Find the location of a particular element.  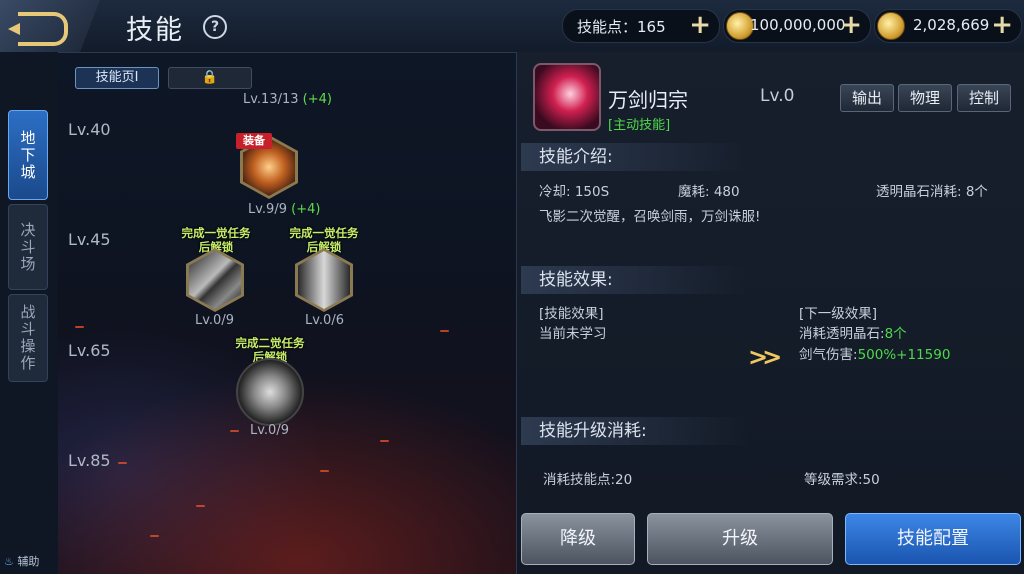

coupon-value: 2,028,669 is located at coordinates (951, 25).